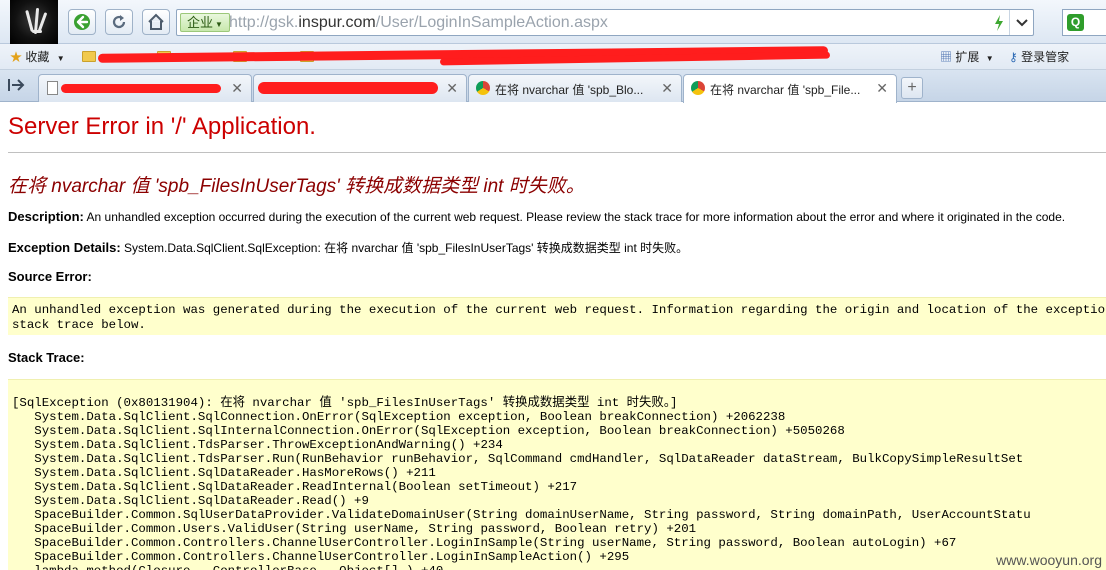  I want to click on address-history-dropdown, so click(1021, 22).